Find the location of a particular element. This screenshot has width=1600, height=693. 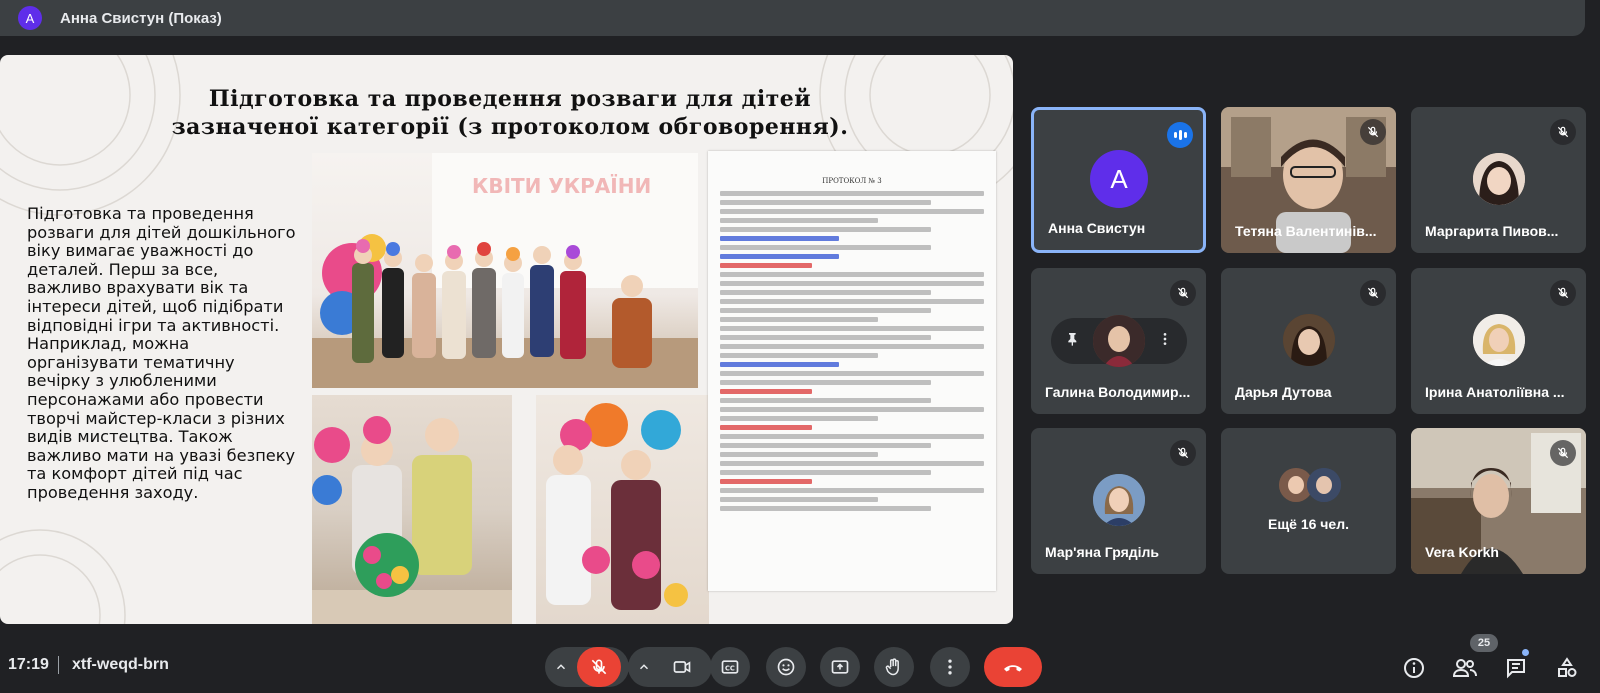

microphone-control is located at coordinates (587, 667).